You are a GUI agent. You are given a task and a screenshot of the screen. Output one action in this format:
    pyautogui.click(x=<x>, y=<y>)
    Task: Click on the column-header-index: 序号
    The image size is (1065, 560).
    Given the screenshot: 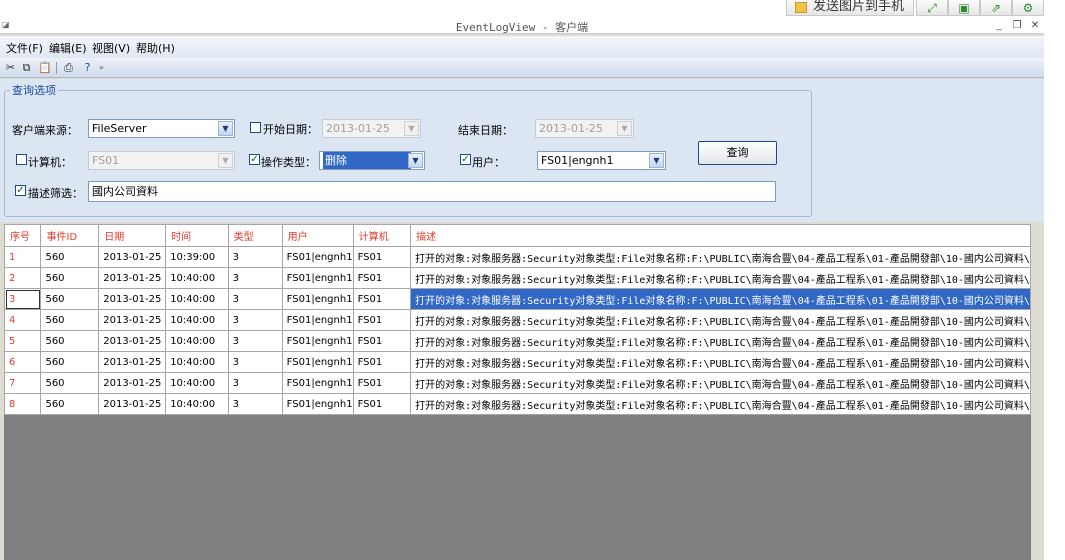 What is the action you would take?
    pyautogui.click(x=22, y=235)
    